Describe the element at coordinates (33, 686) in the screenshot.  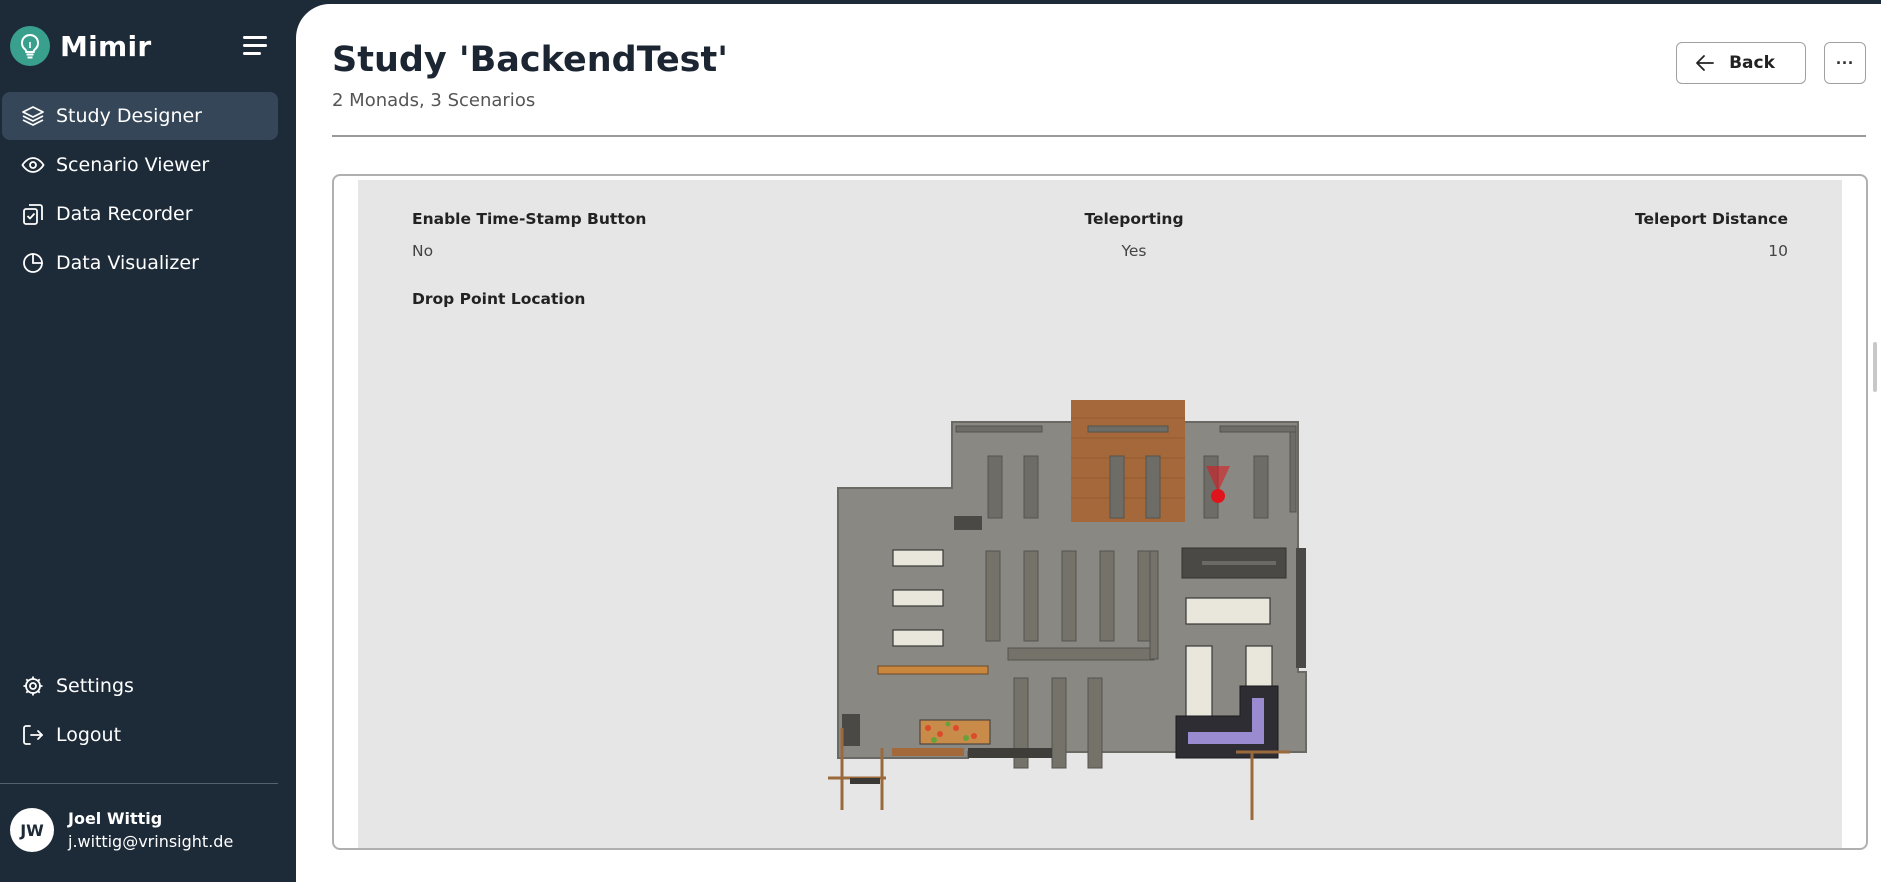
I see `gear-icon` at that location.